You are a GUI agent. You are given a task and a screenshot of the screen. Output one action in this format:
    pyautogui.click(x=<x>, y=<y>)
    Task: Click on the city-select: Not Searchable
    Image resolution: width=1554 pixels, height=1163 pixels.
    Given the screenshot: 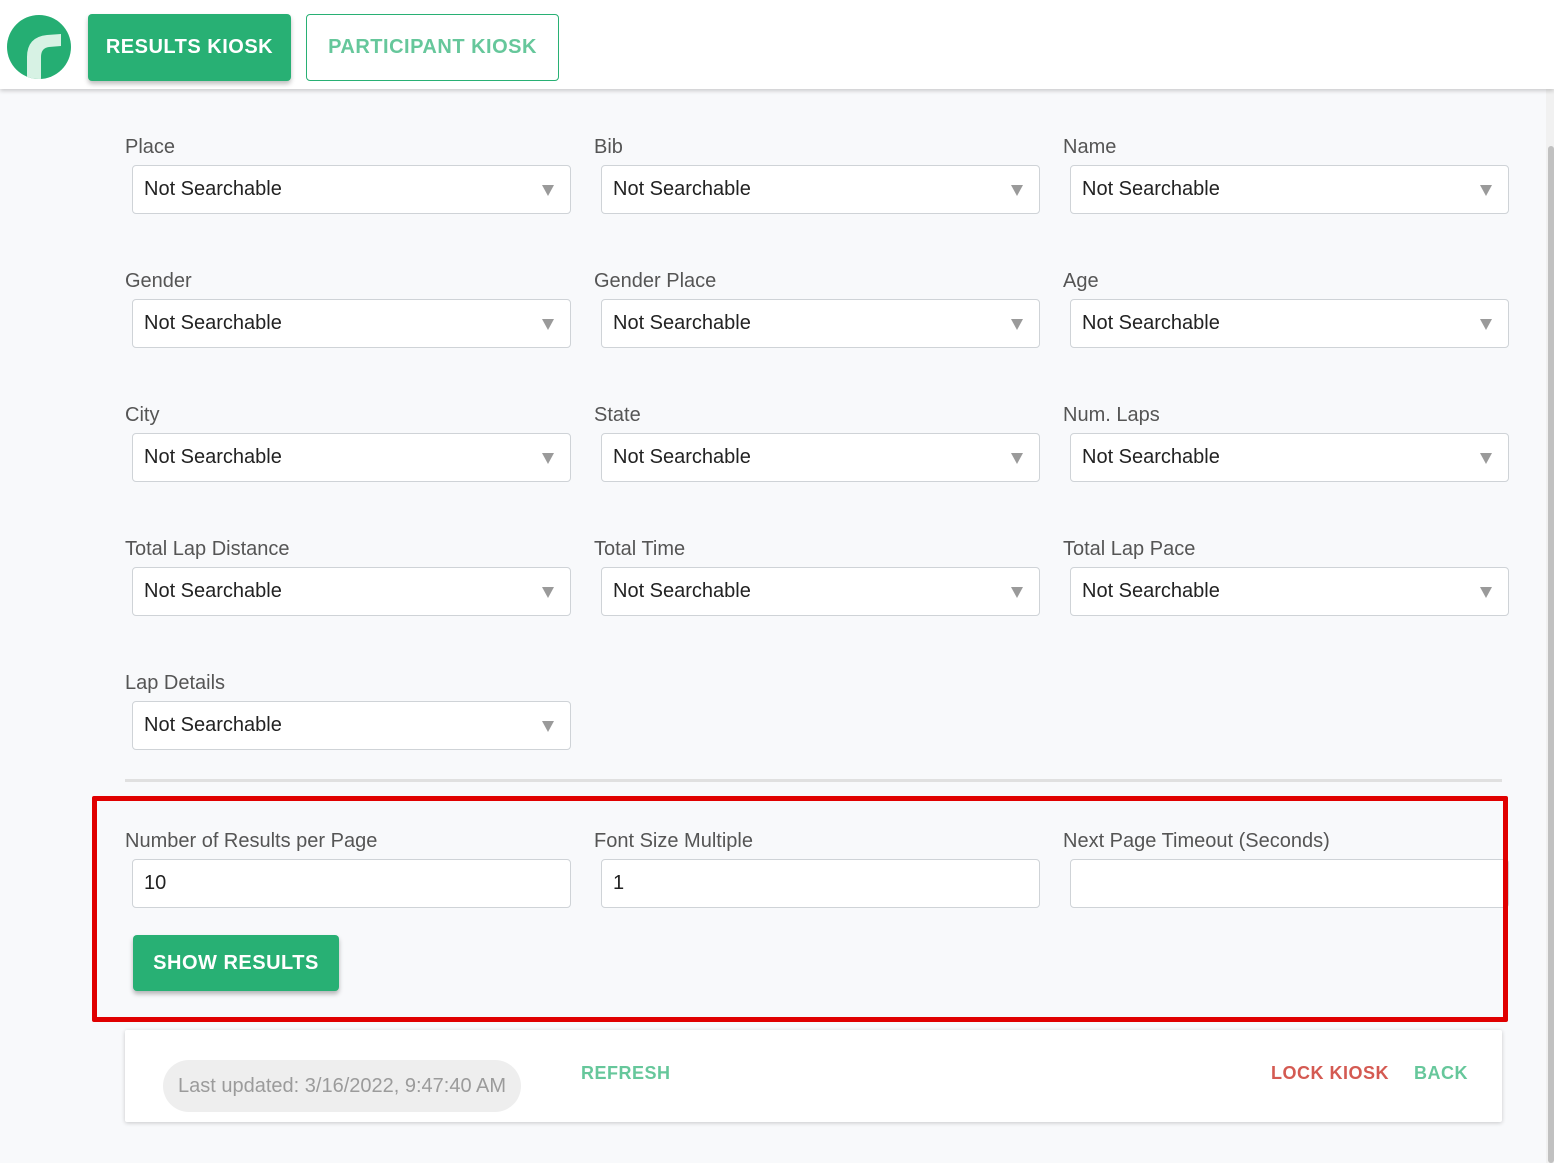 What is the action you would take?
    pyautogui.click(x=351, y=457)
    